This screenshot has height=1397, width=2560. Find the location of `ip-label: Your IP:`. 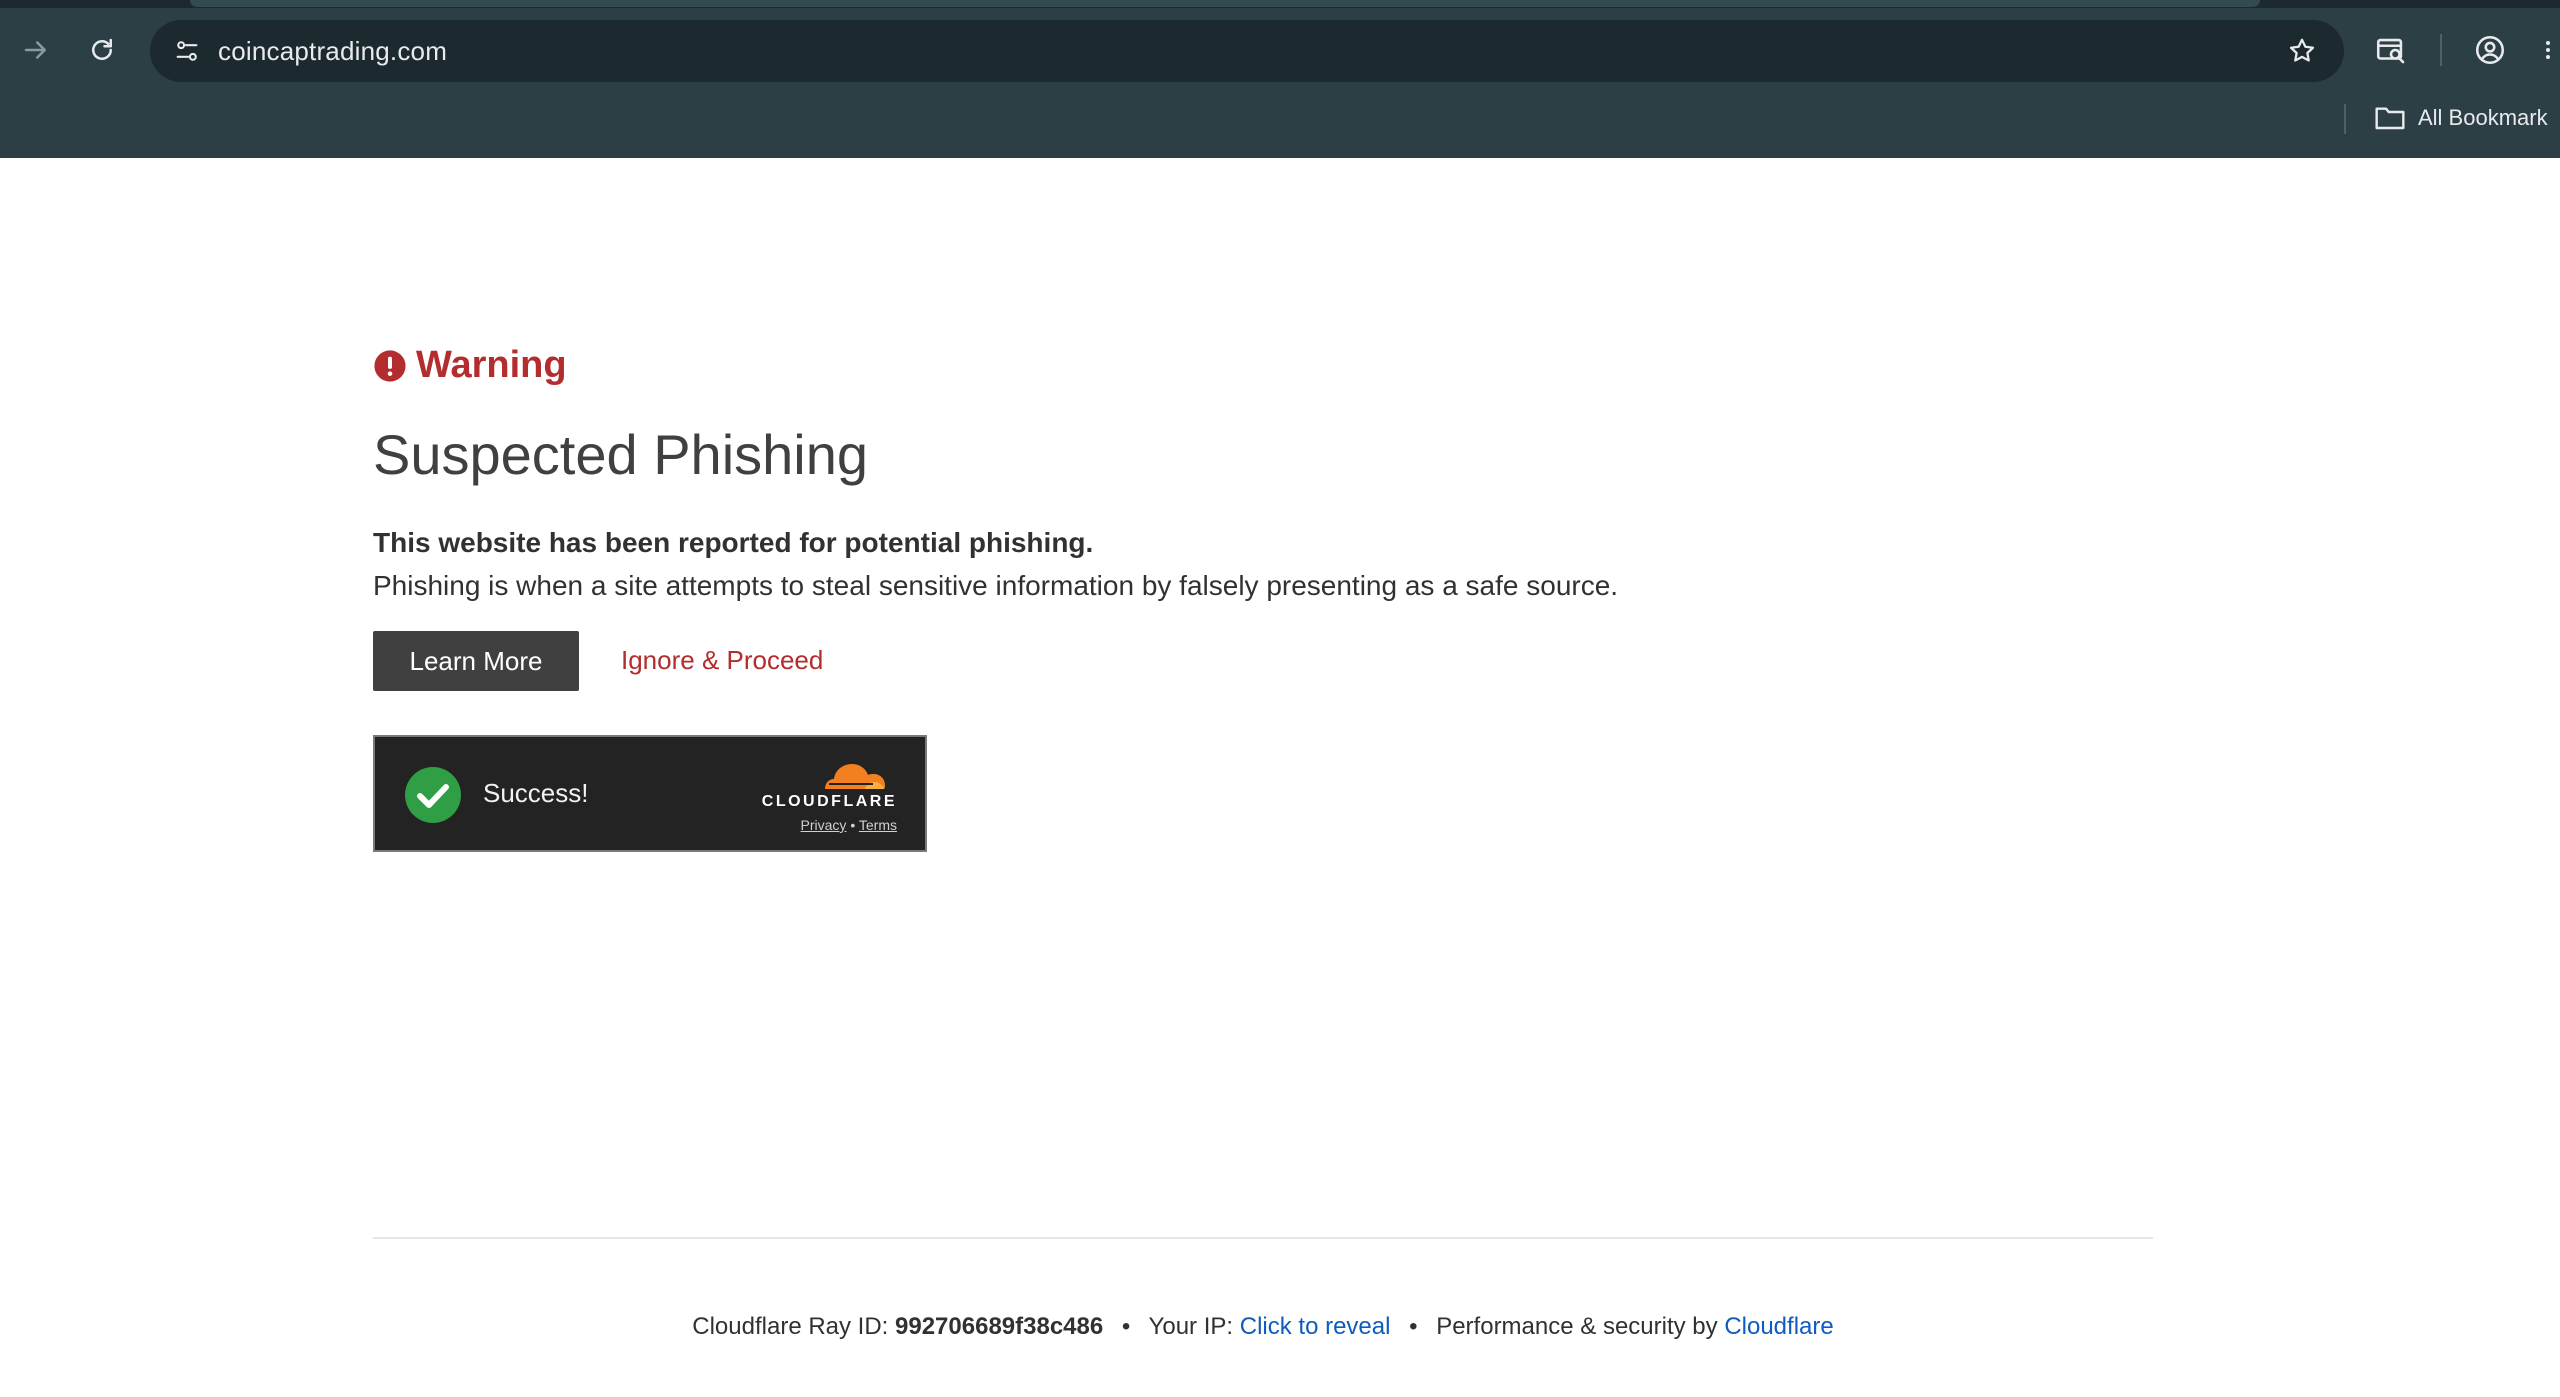

ip-label: Your IP: is located at coordinates (1191, 1326).